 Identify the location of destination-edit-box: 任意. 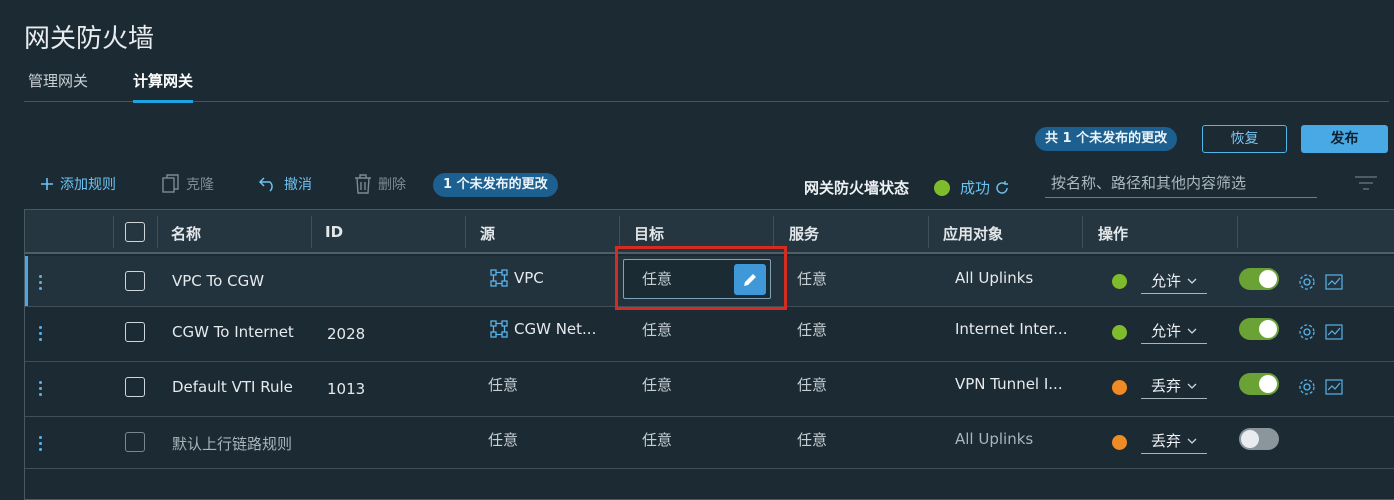
(697, 279).